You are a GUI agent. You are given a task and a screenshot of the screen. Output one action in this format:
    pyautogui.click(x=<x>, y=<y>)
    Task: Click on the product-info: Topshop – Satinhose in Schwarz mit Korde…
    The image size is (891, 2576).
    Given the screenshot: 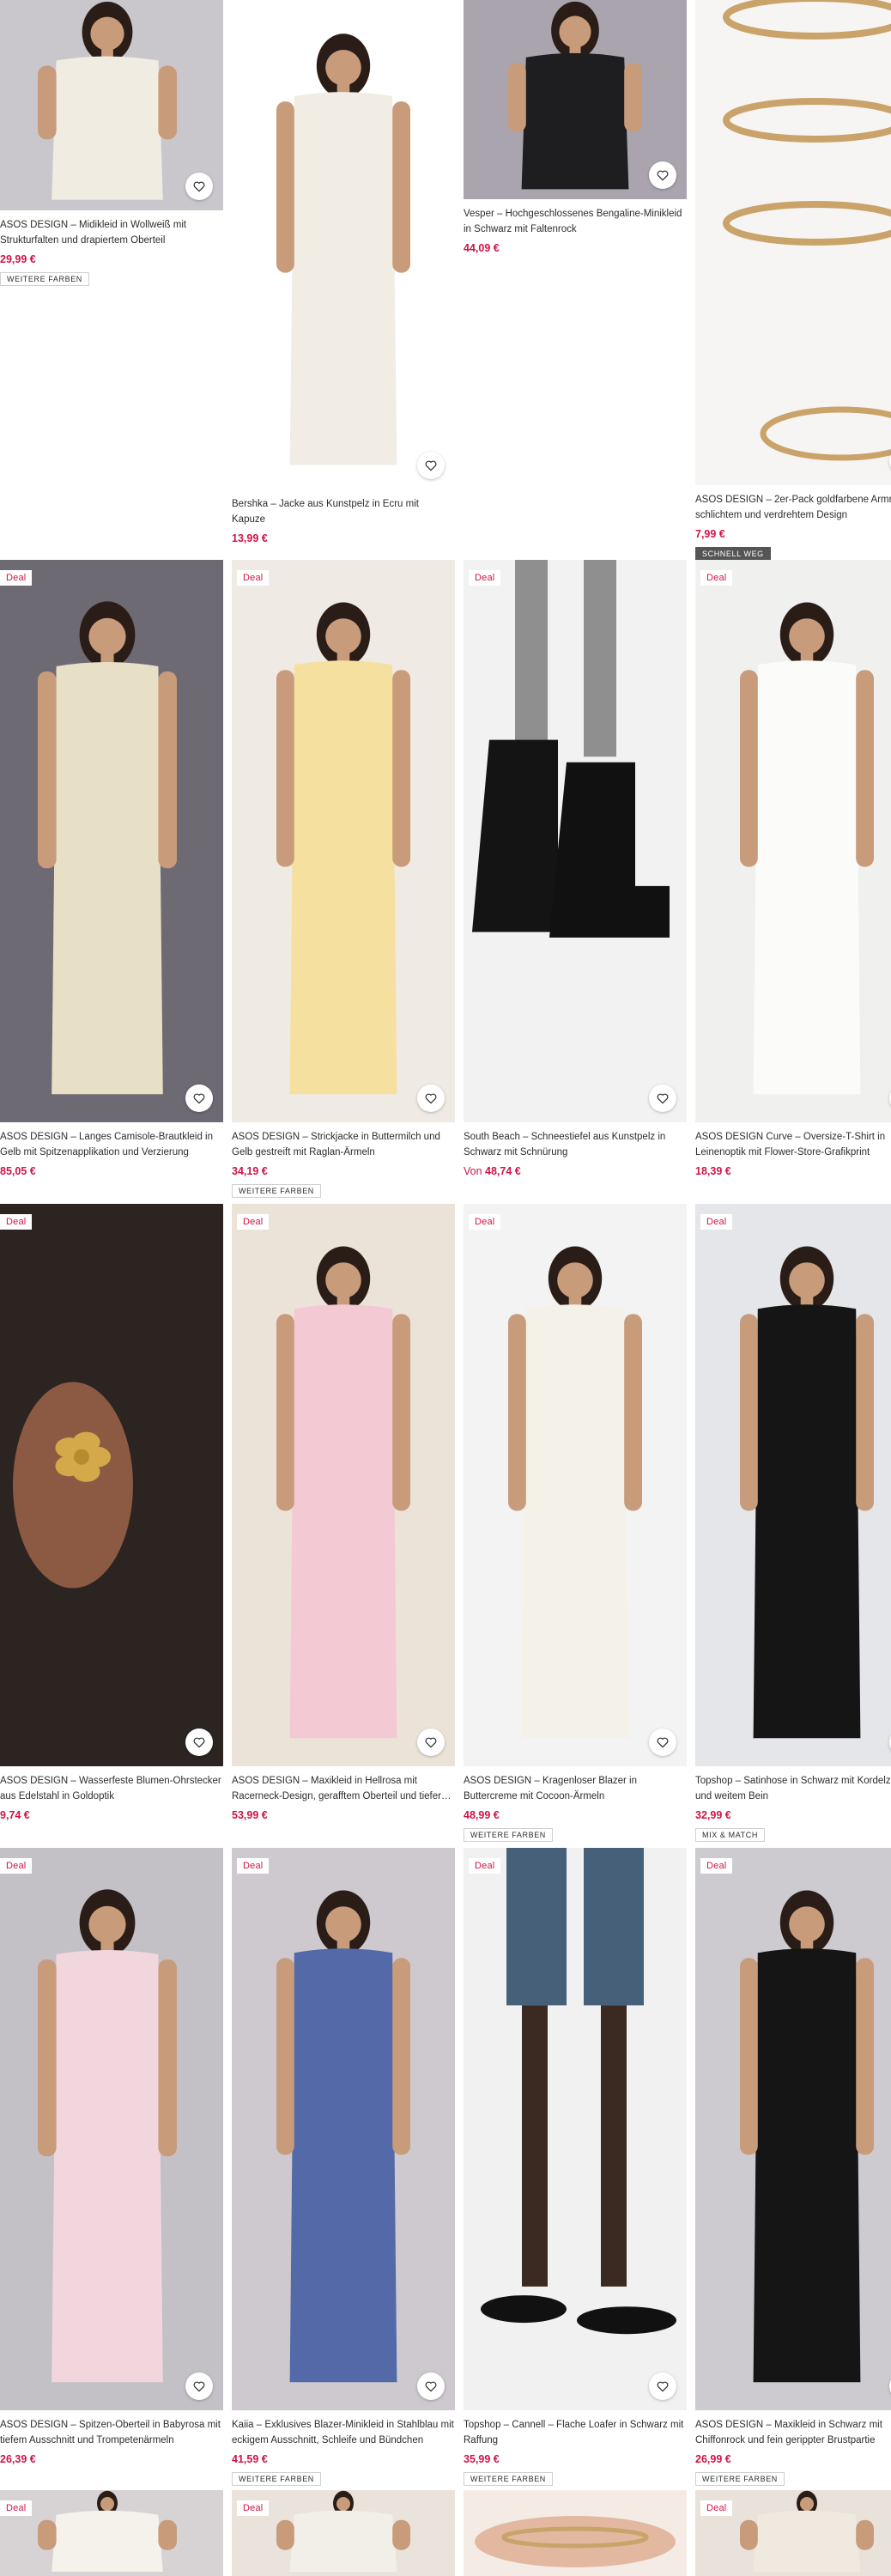 What is the action you would take?
    pyautogui.click(x=793, y=1807)
    